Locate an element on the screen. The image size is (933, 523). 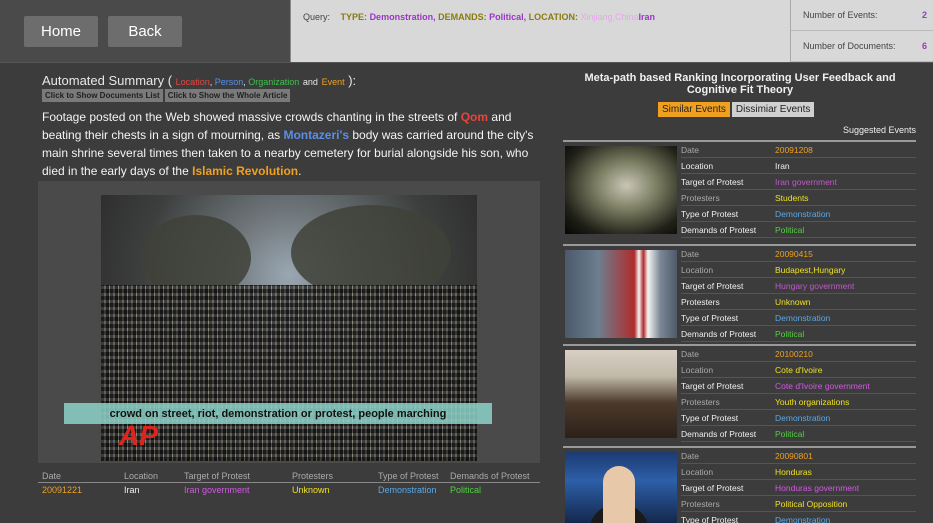
show-documents-button: Click to Show Documents List is located at coordinates (102, 95).